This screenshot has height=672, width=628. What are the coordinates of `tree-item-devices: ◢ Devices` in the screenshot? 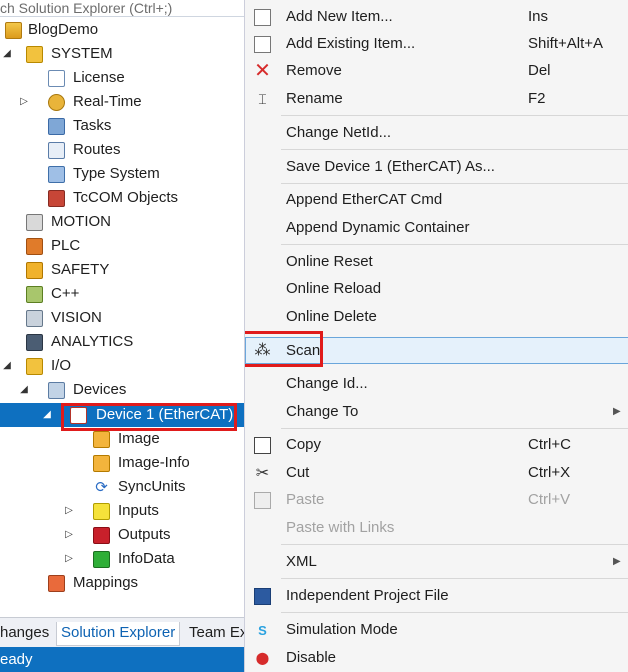 It's located at (122, 390).